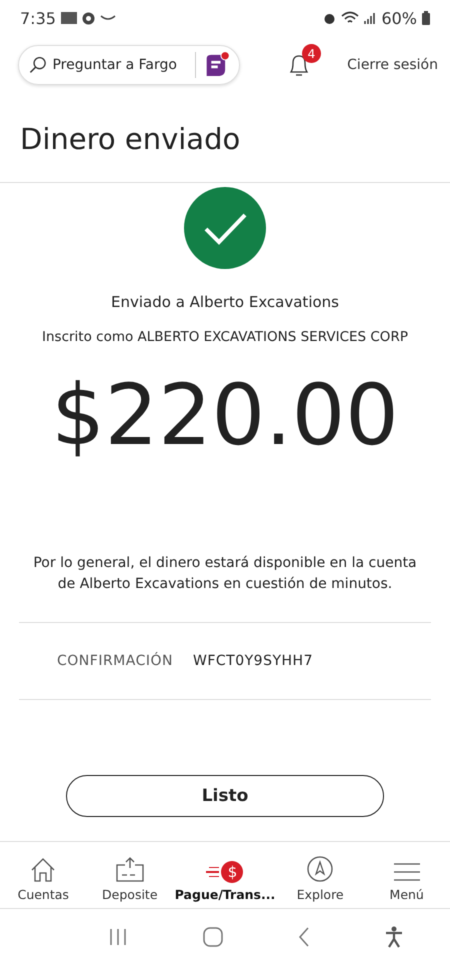  Describe the element at coordinates (370, 18) in the screenshot. I see `signal-icon` at that location.